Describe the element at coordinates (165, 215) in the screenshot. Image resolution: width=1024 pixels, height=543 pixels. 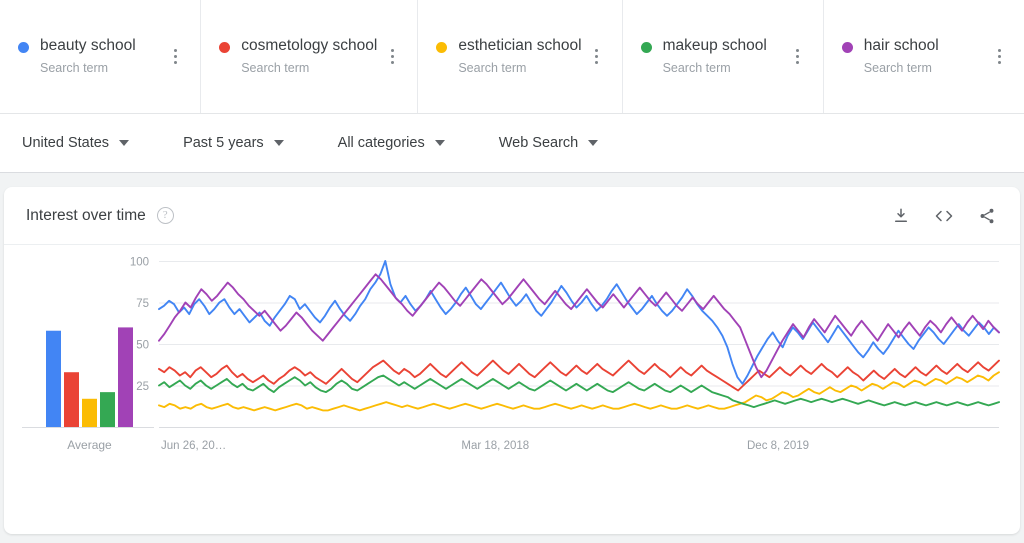
I see `help-circle-icon: ?` at that location.